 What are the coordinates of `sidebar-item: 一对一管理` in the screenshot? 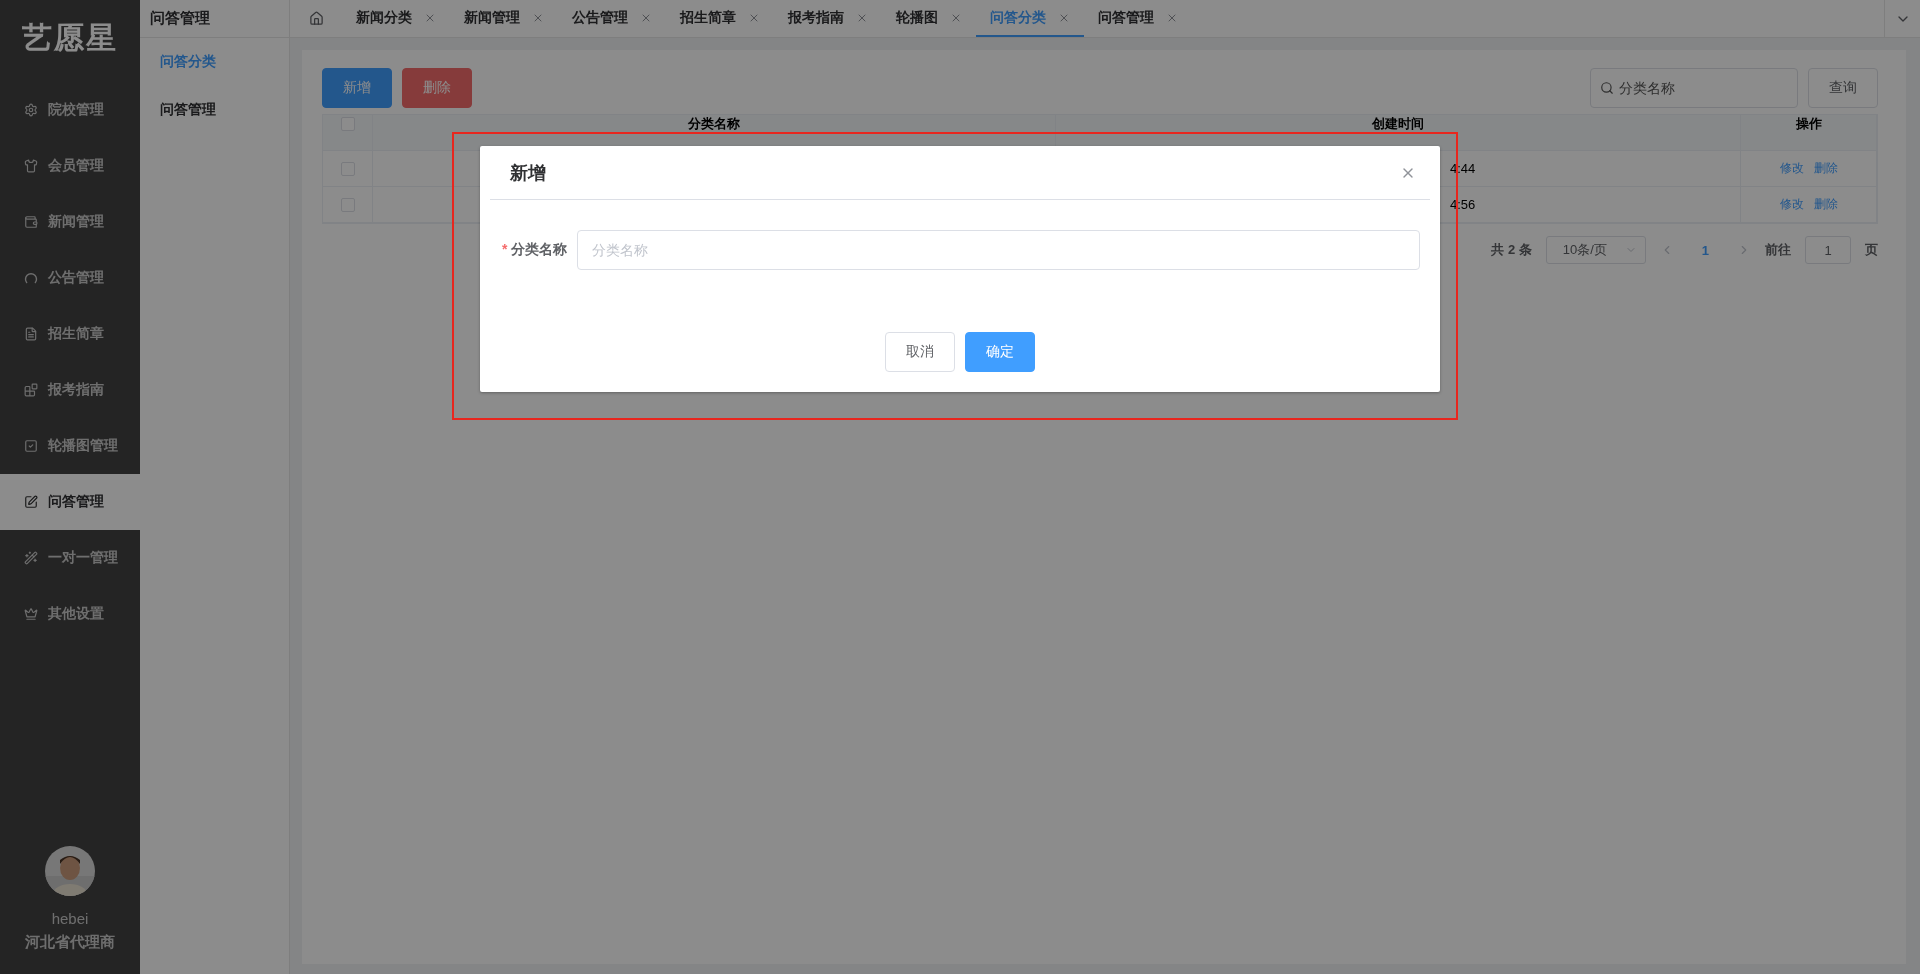 It's located at (70, 558).